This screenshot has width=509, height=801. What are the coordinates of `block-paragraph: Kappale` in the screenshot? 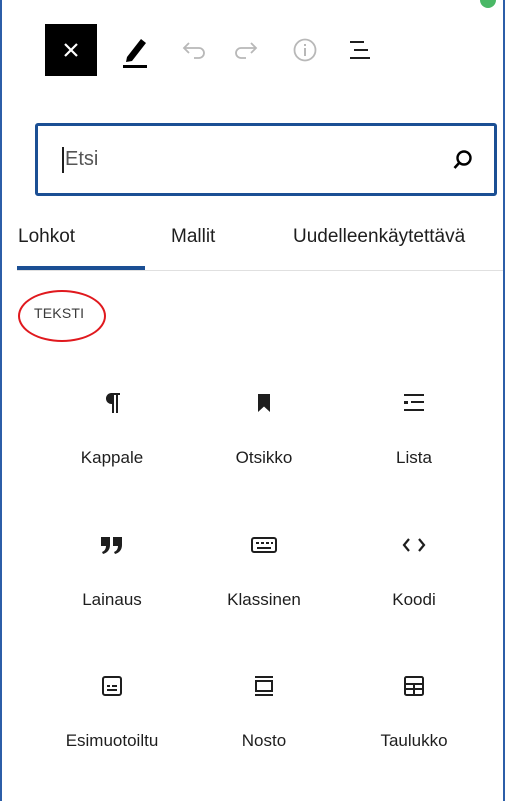 It's located at (112, 425).